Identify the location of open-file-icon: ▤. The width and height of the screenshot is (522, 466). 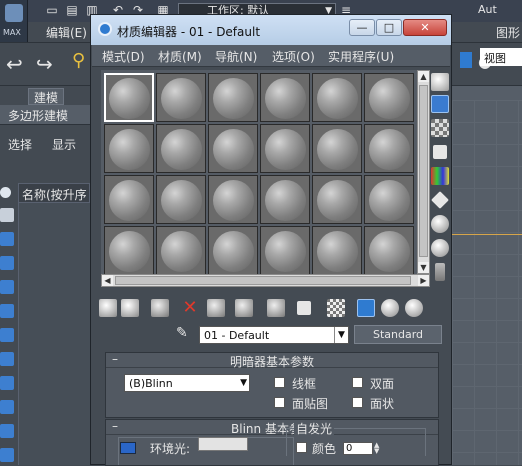
(72, 10).